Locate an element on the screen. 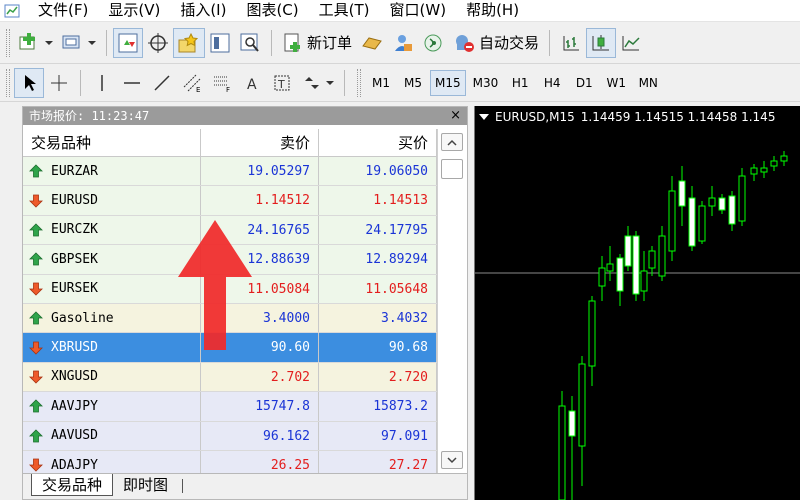 The height and width of the screenshot is (500, 800). market-watch-row: GBPSEK 12.88639 12.89294 is located at coordinates (230, 260).